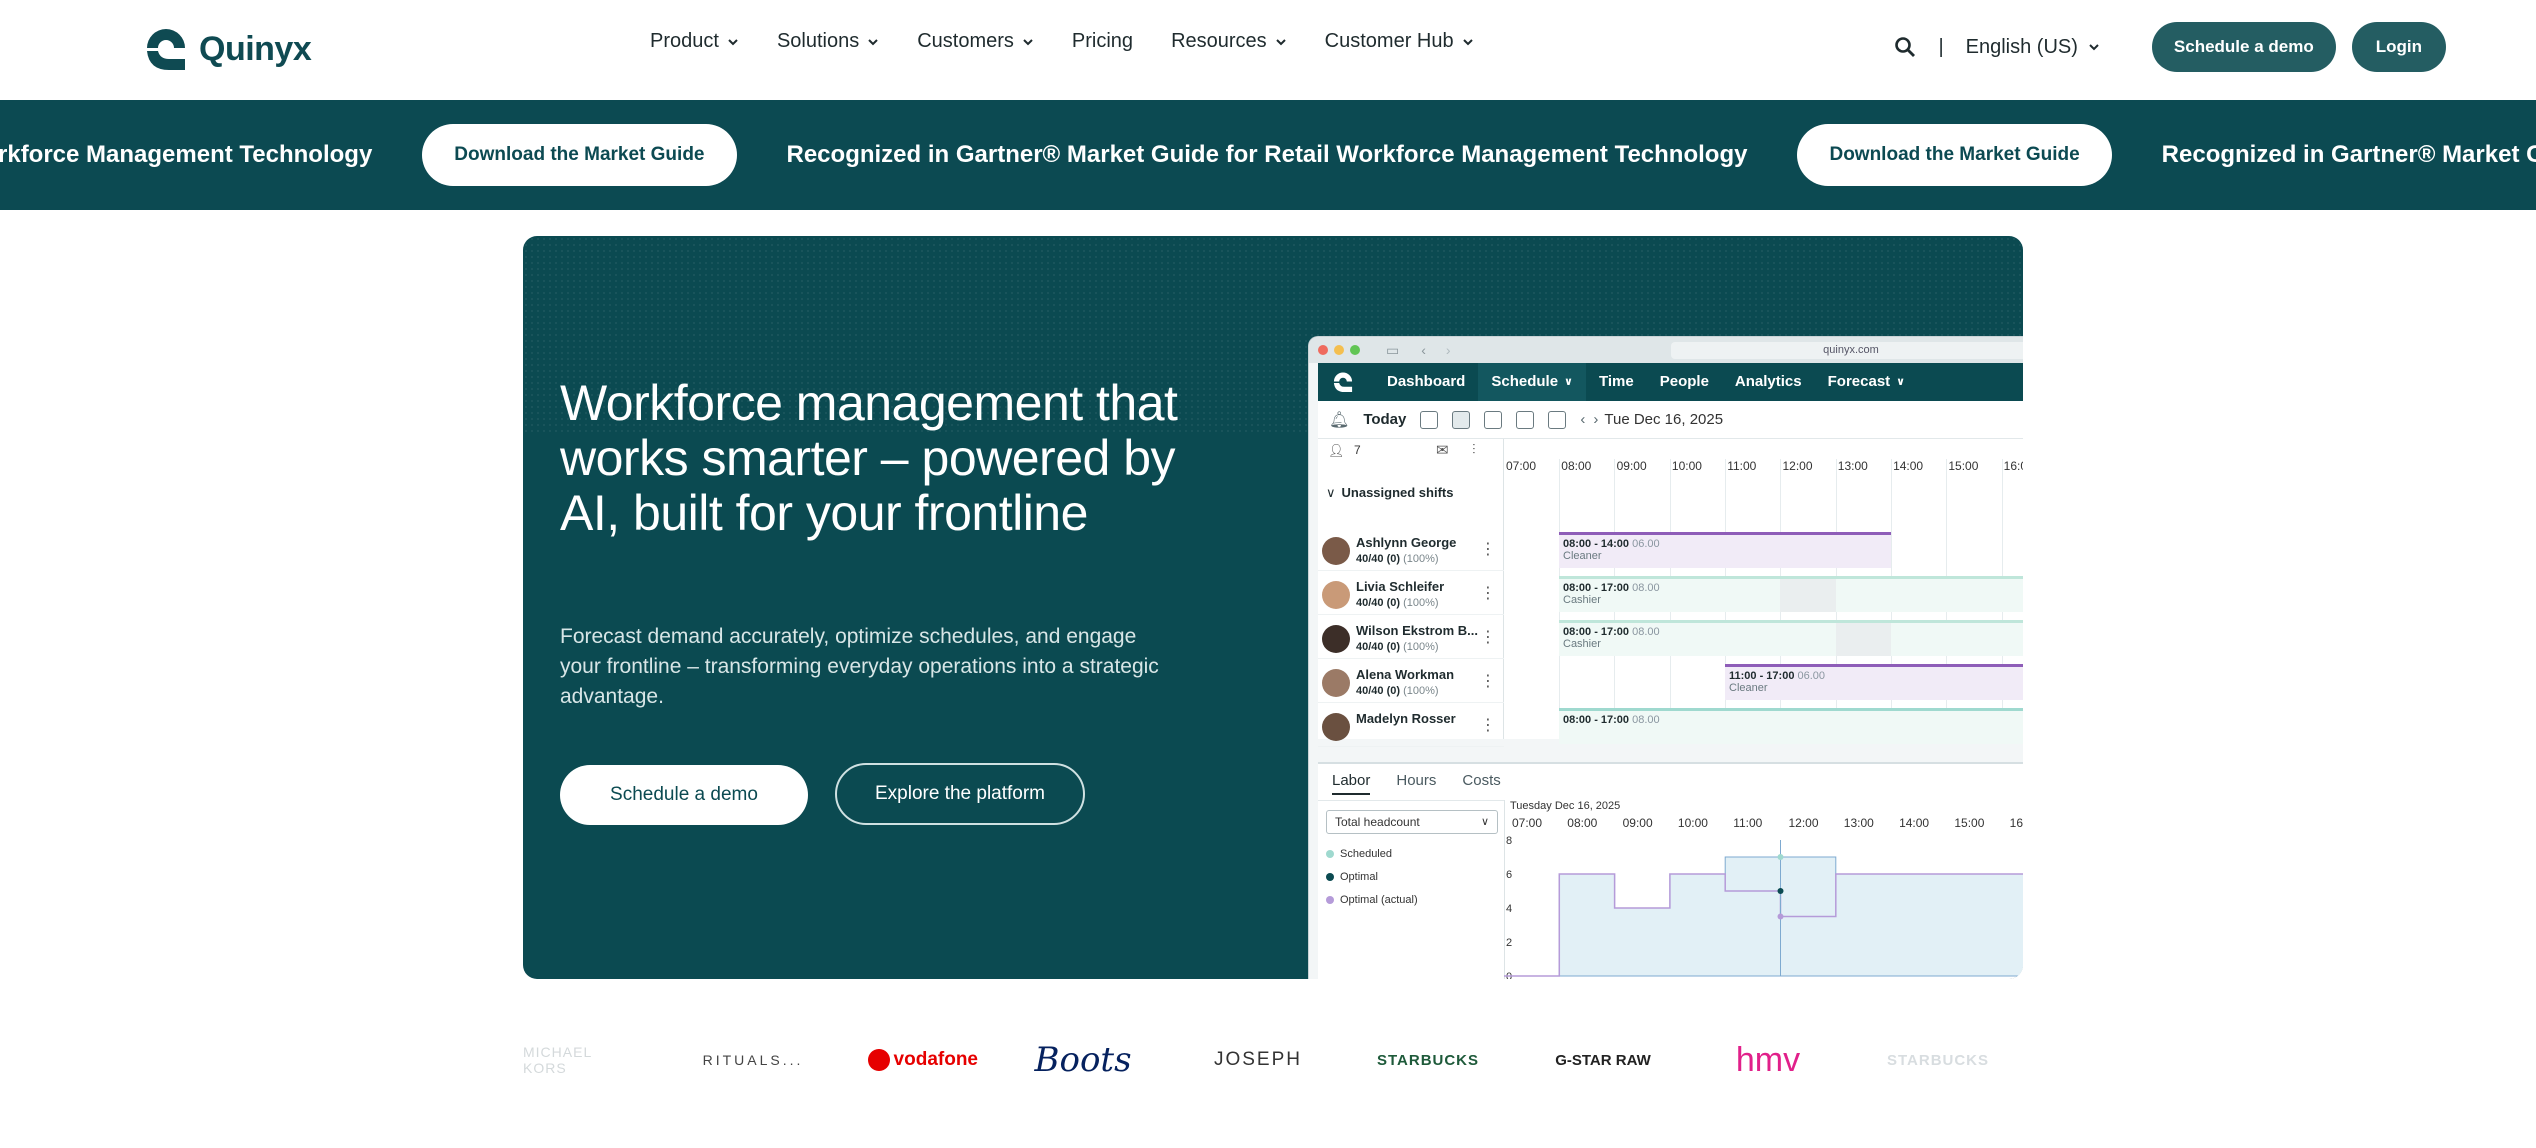 This screenshot has width=2536, height=1148. What do you see at coordinates (1866, 382) in the screenshot?
I see `app-tab-forecast: Forecast ∨` at bounding box center [1866, 382].